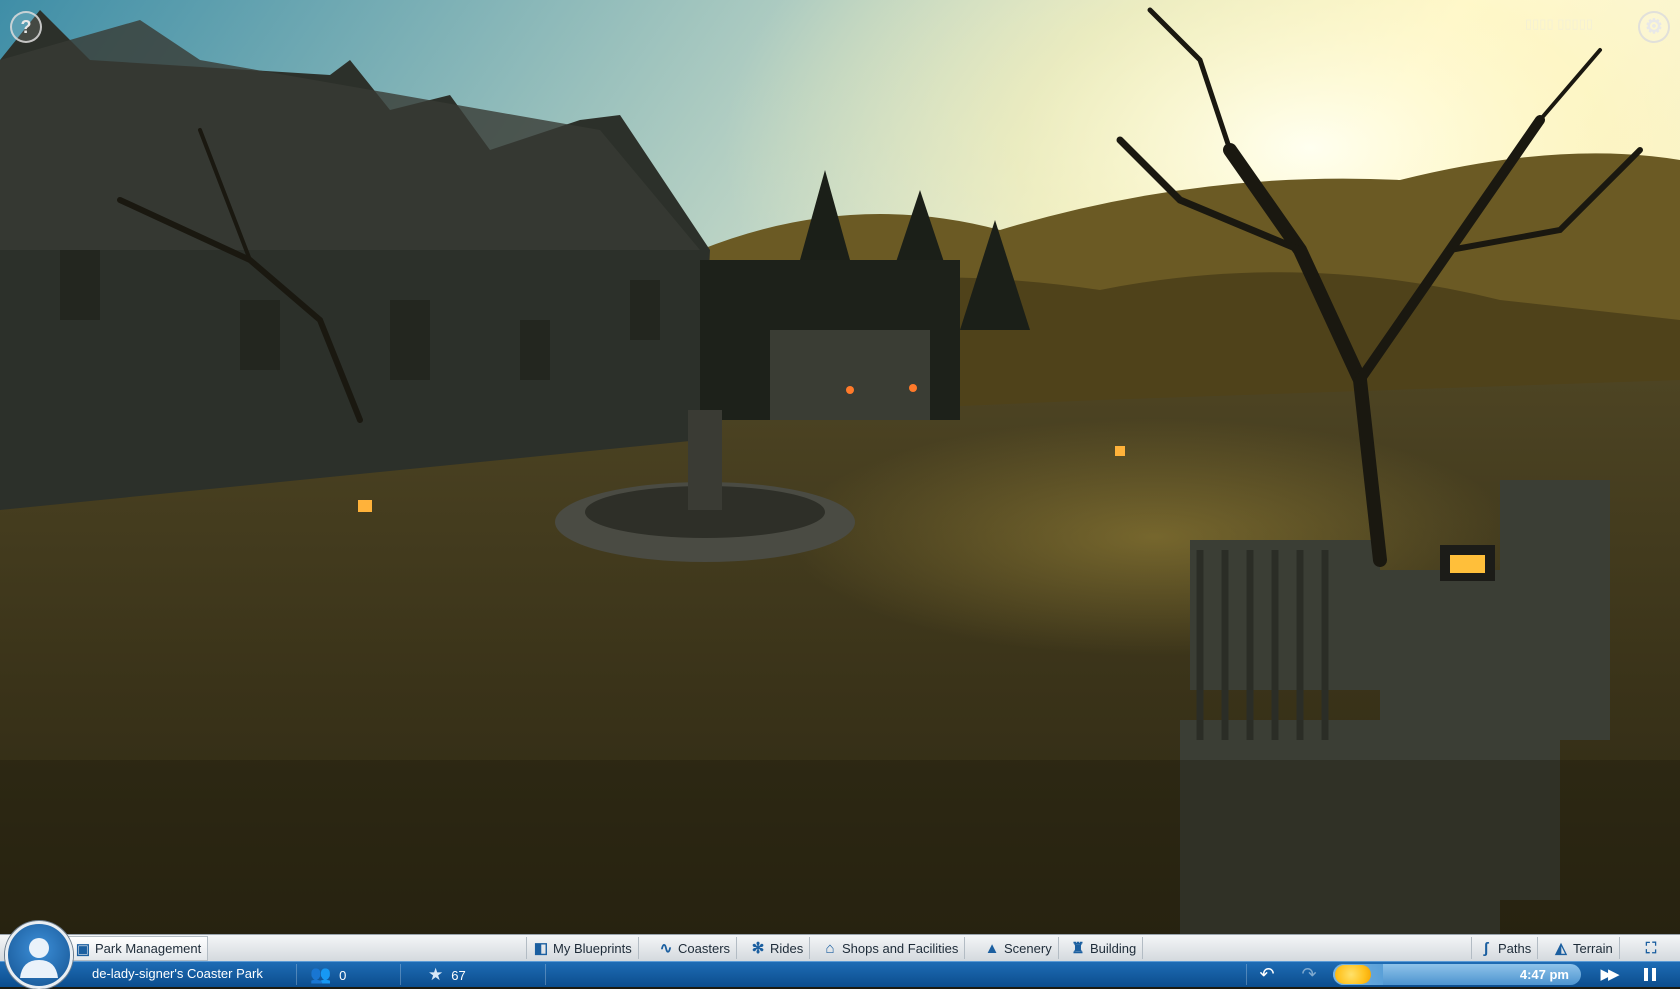 The image size is (1680, 989). Describe the element at coordinates (1559, 23) in the screenshot. I see `top-right-info: ▯▯▯▯ ▯▯▯▯▯` at that location.